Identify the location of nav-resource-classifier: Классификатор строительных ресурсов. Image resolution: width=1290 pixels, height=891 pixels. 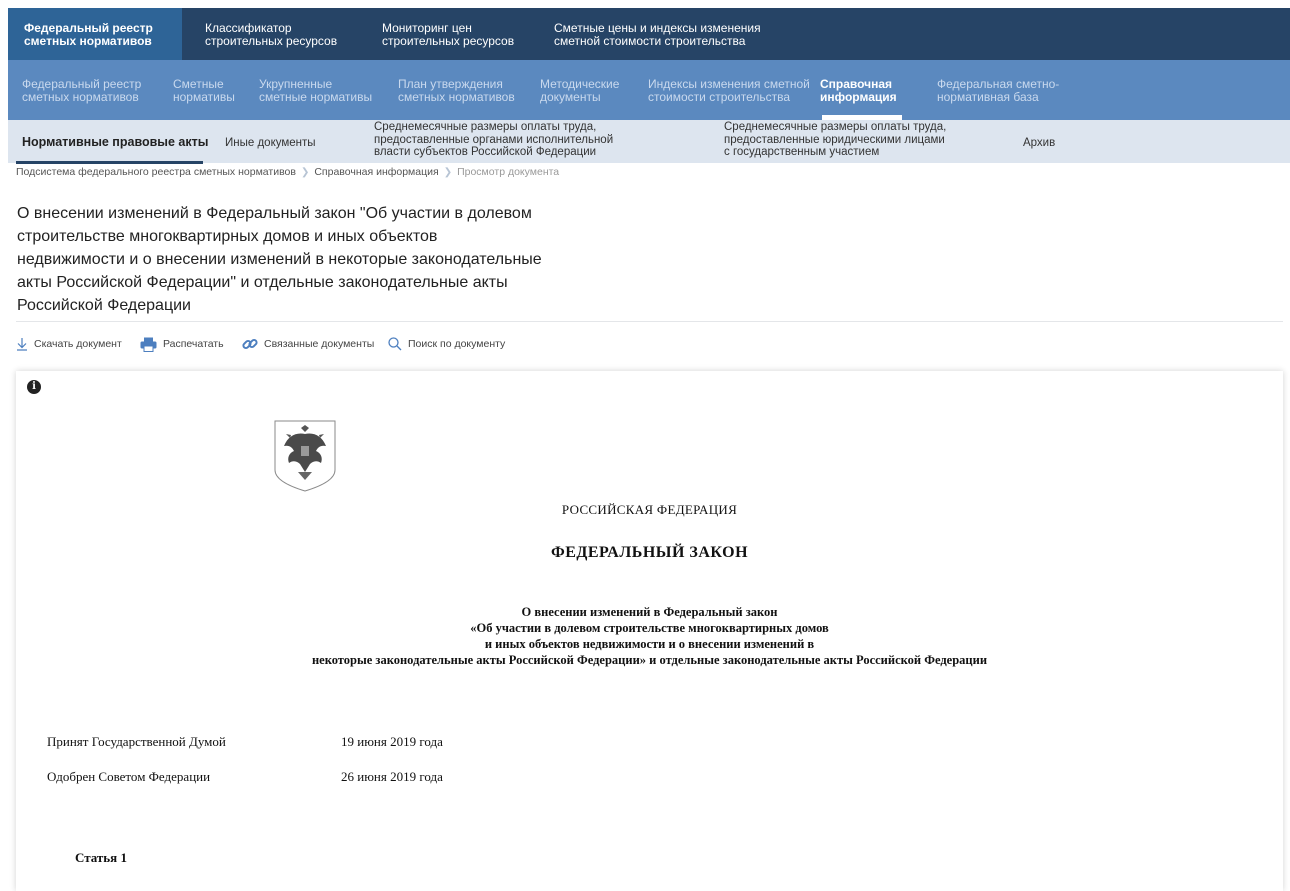
(271, 35).